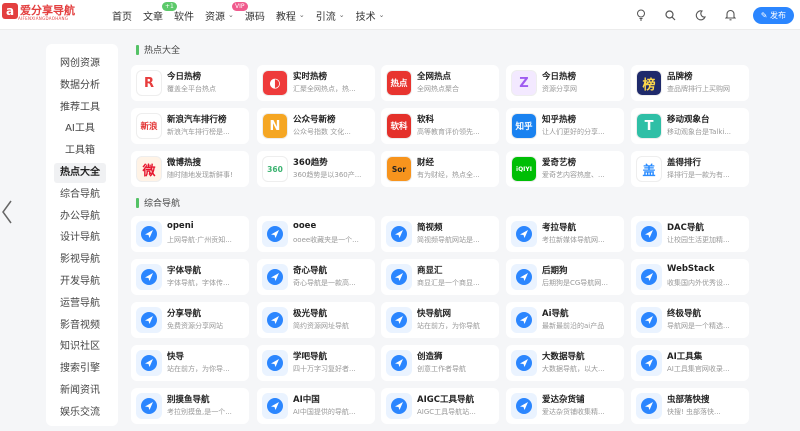  I want to click on site-logo-icon: ◐, so click(275, 83).